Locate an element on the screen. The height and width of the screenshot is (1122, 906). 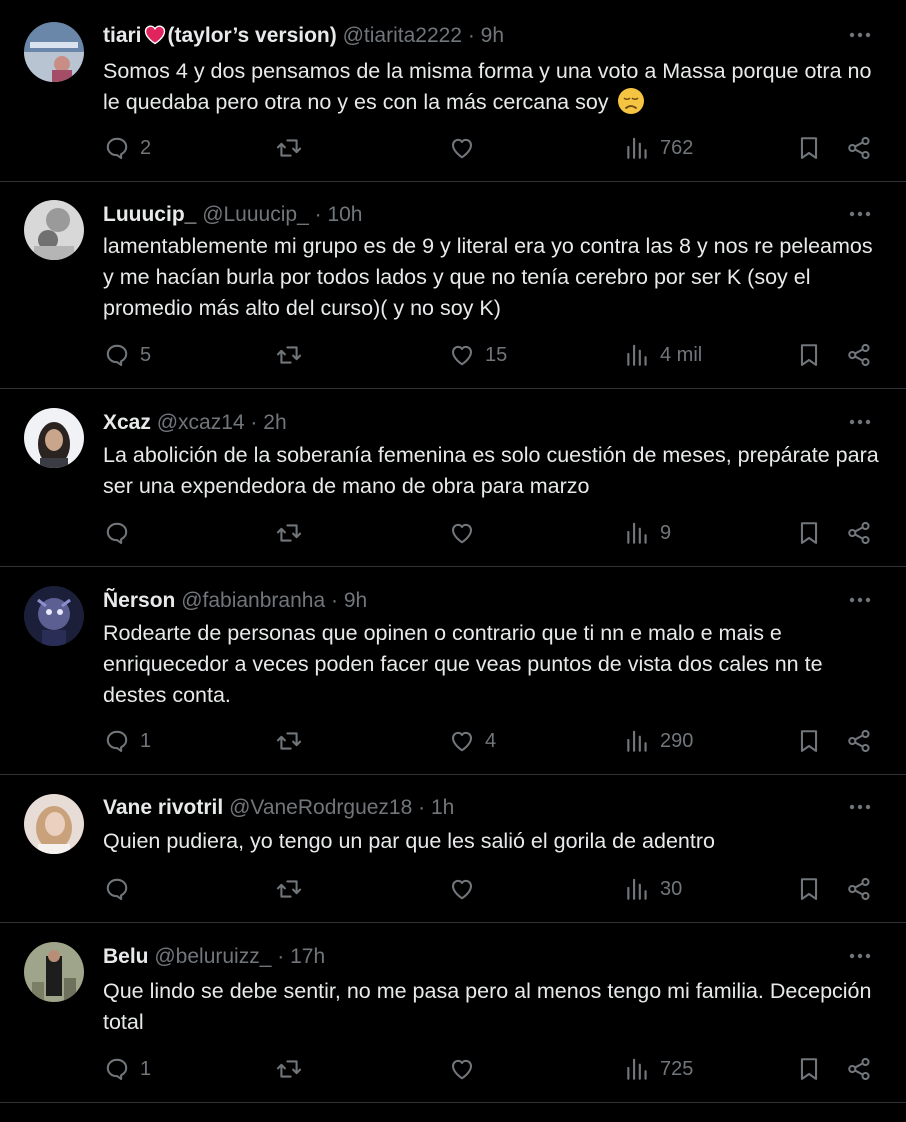
timestamp: 2h is located at coordinates (274, 422).